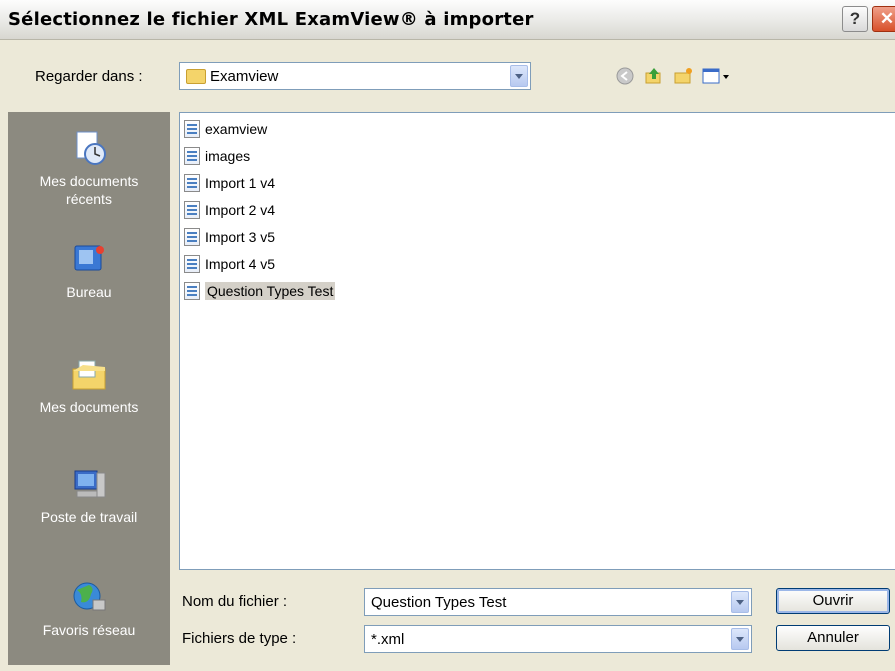 This screenshot has width=895, height=671. Describe the element at coordinates (833, 601) in the screenshot. I see `open-button: Ouvrir` at that location.